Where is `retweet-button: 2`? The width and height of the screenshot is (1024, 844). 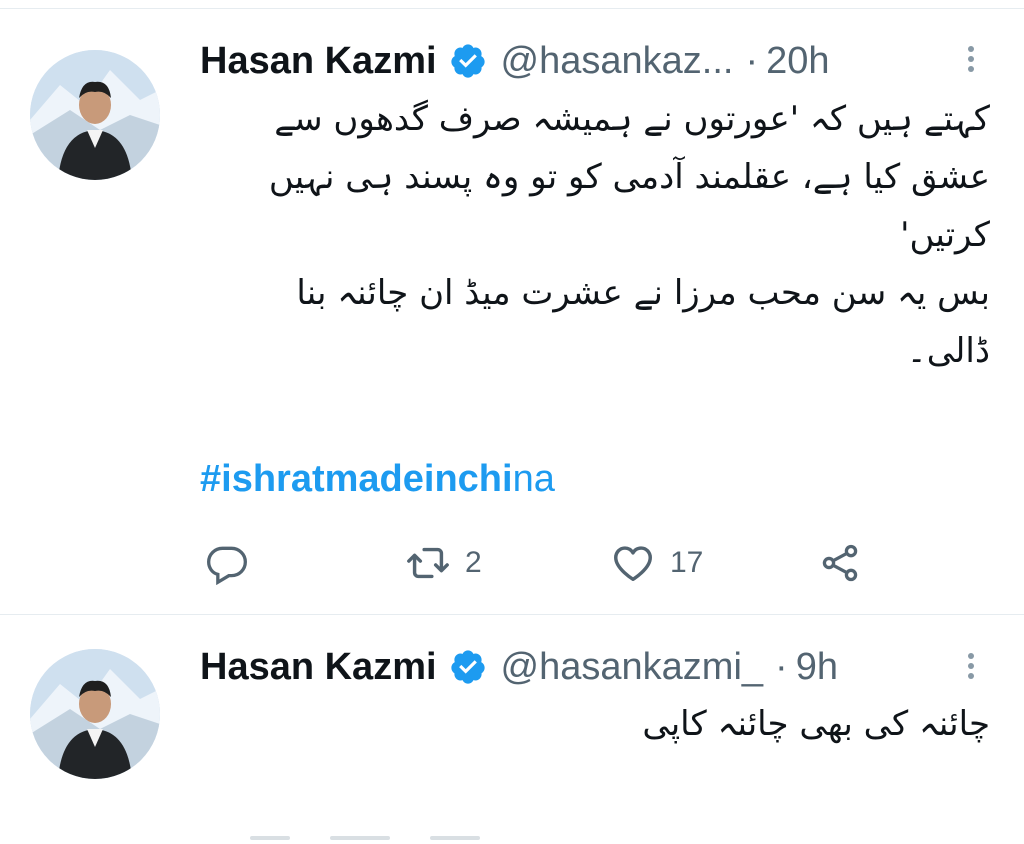
retweet-button: 2 is located at coordinates (443, 563).